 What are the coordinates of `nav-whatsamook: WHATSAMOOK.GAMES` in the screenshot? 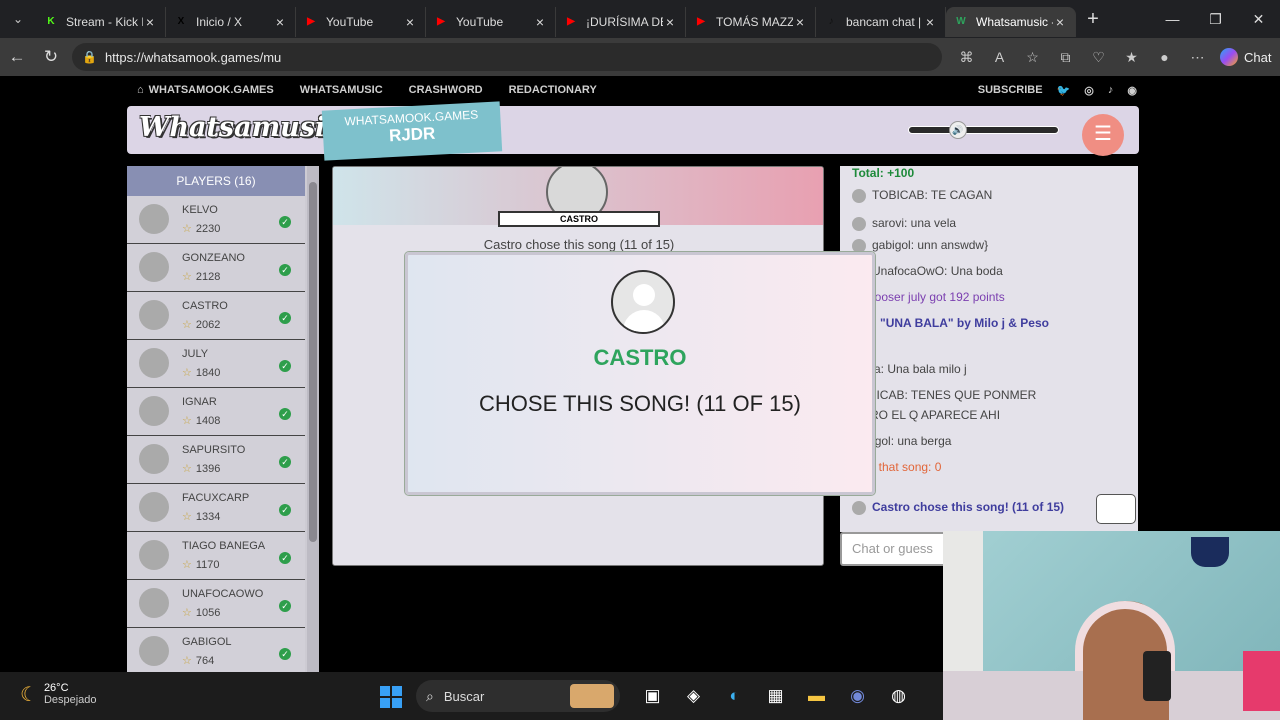 It's located at (211, 92).